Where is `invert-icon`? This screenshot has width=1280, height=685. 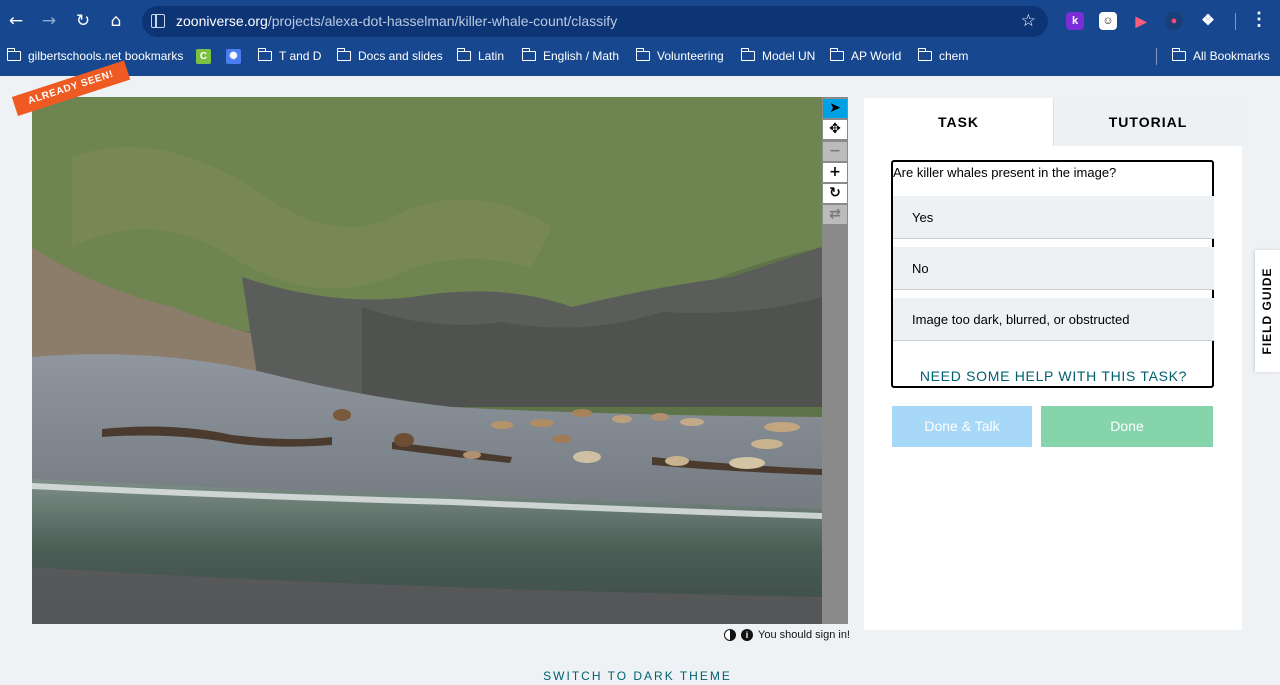 invert-icon is located at coordinates (730, 635).